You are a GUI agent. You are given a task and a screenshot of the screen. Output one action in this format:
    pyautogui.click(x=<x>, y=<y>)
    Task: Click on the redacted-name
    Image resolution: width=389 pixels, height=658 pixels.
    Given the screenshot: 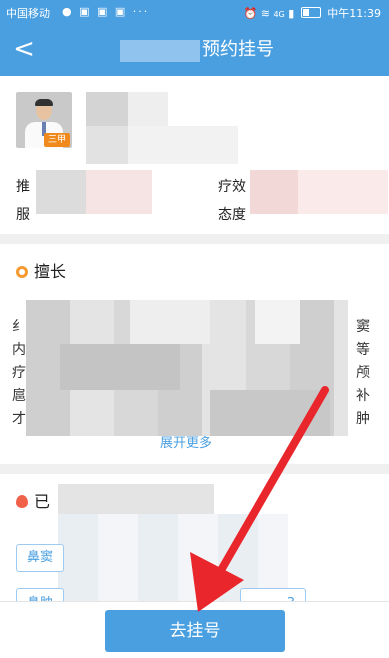 What is the action you would take?
    pyautogui.click(x=107, y=109)
    